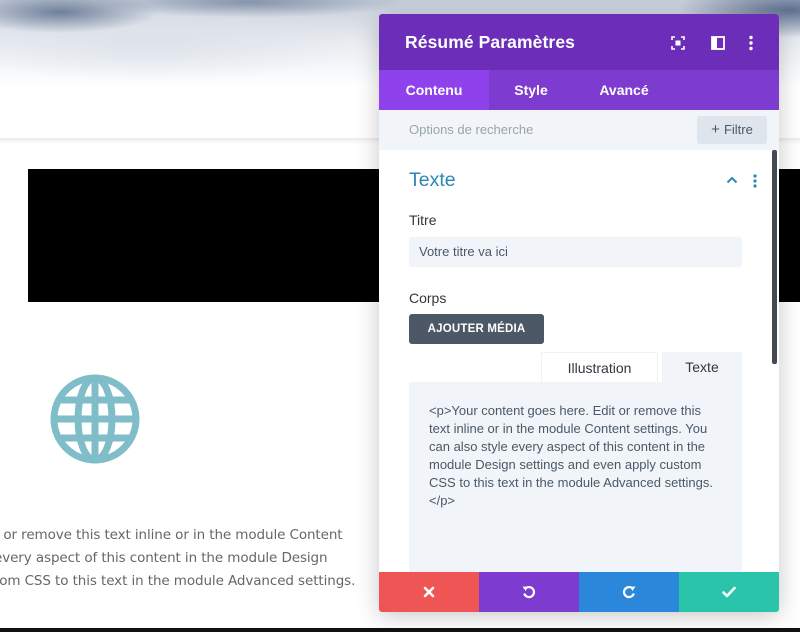 Image resolution: width=800 pixels, height=632 pixels. I want to click on save-button, so click(729, 592).